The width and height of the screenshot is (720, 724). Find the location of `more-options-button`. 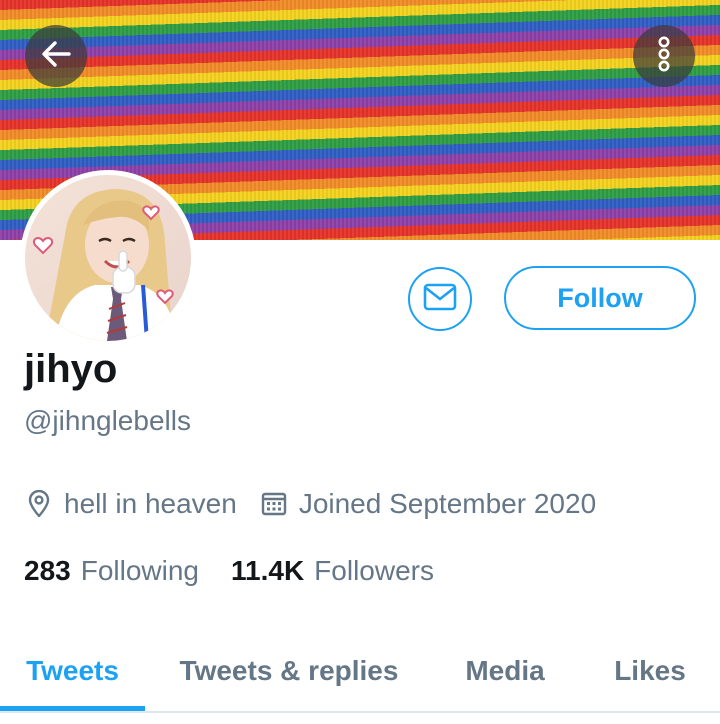

more-options-button is located at coordinates (664, 56).